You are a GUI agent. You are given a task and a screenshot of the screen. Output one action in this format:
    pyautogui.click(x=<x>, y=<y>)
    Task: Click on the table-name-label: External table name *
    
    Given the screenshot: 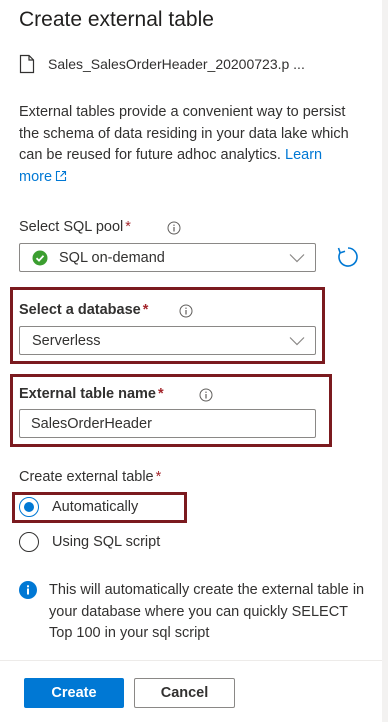 What is the action you would take?
    pyautogui.click(x=91, y=394)
    